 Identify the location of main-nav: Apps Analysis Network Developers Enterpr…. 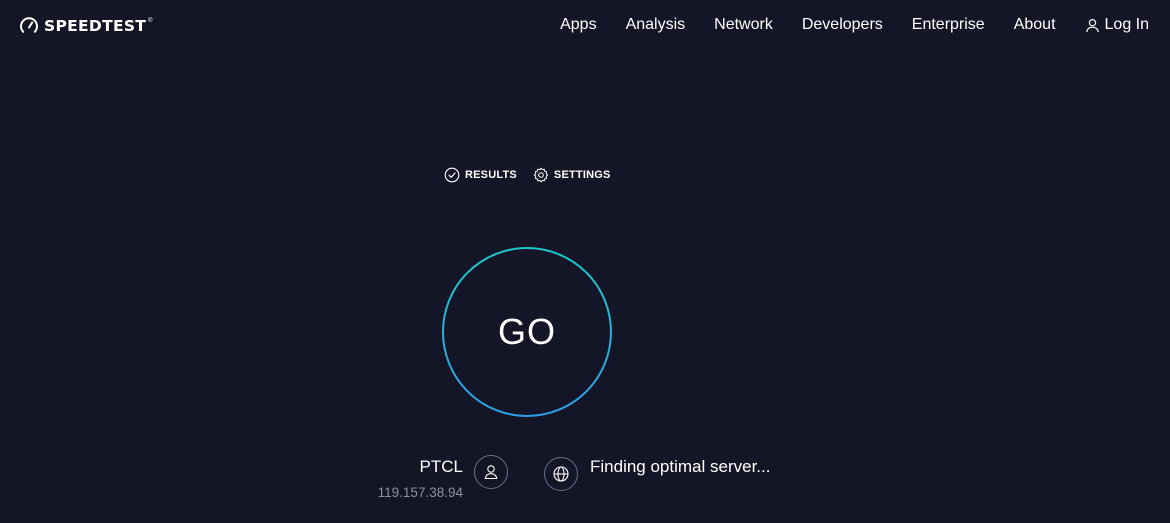
(854, 25).